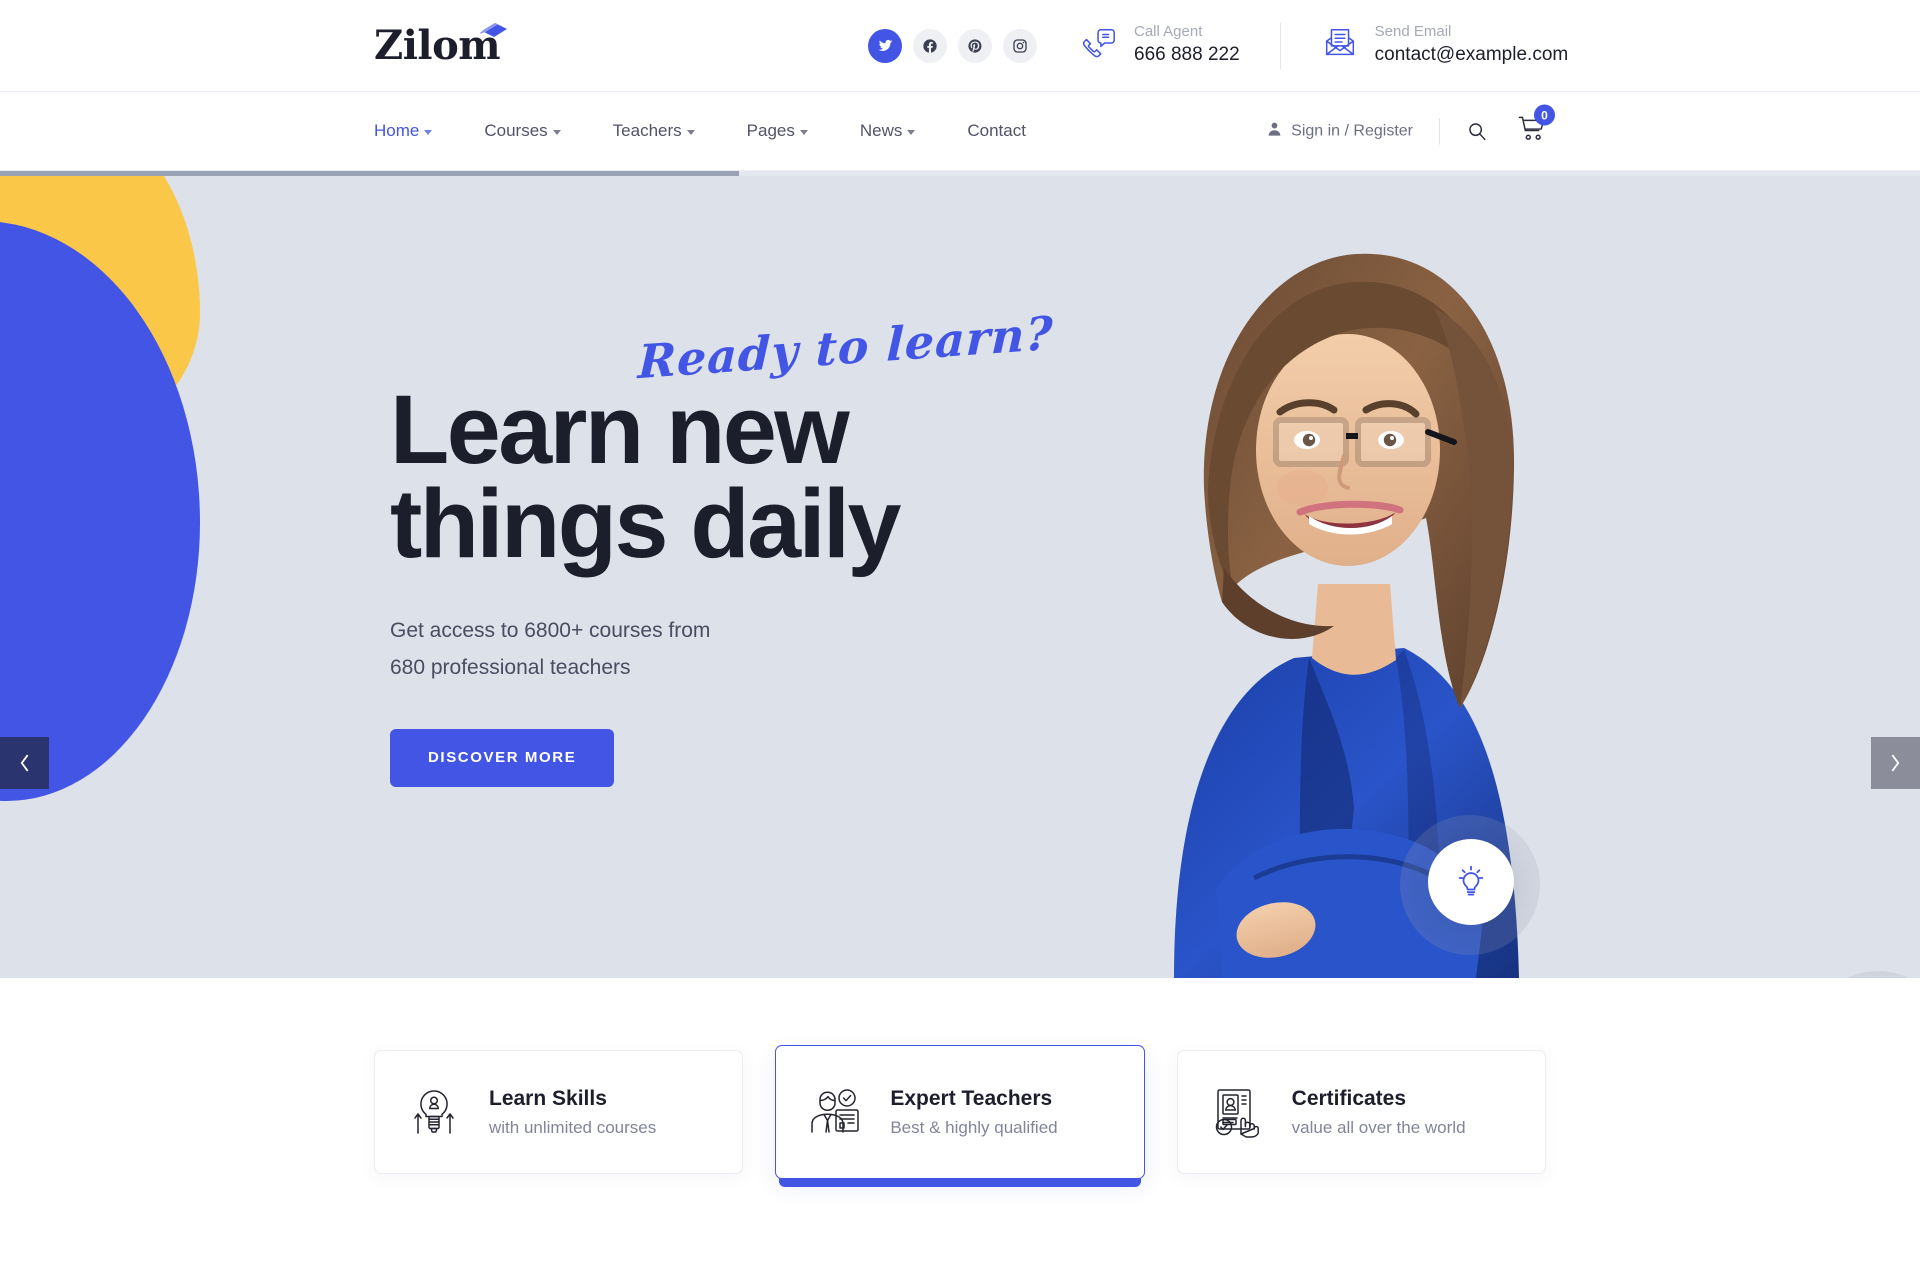 Image resolution: width=1920 pixels, height=1280 pixels. I want to click on feature-title: Certificates, so click(1349, 1098).